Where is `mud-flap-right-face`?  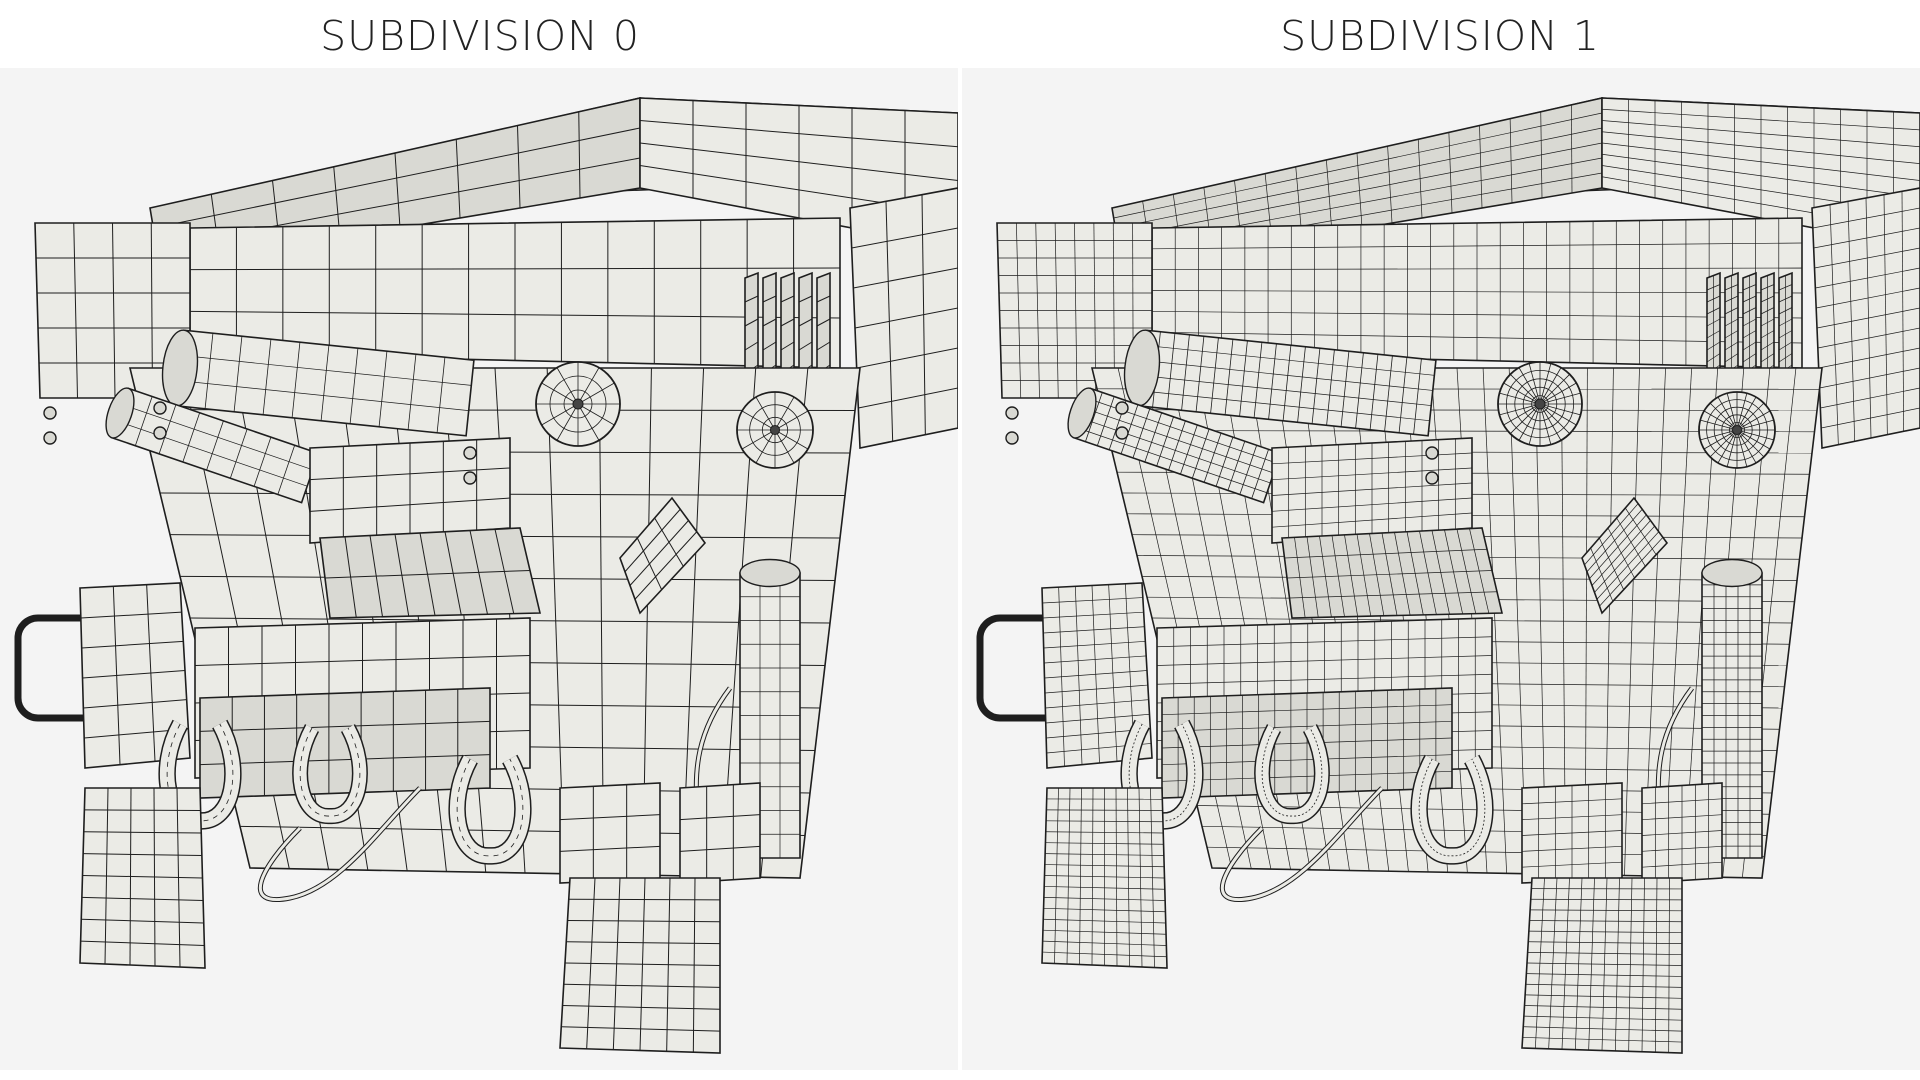 mud-flap-right-face is located at coordinates (1602, 965).